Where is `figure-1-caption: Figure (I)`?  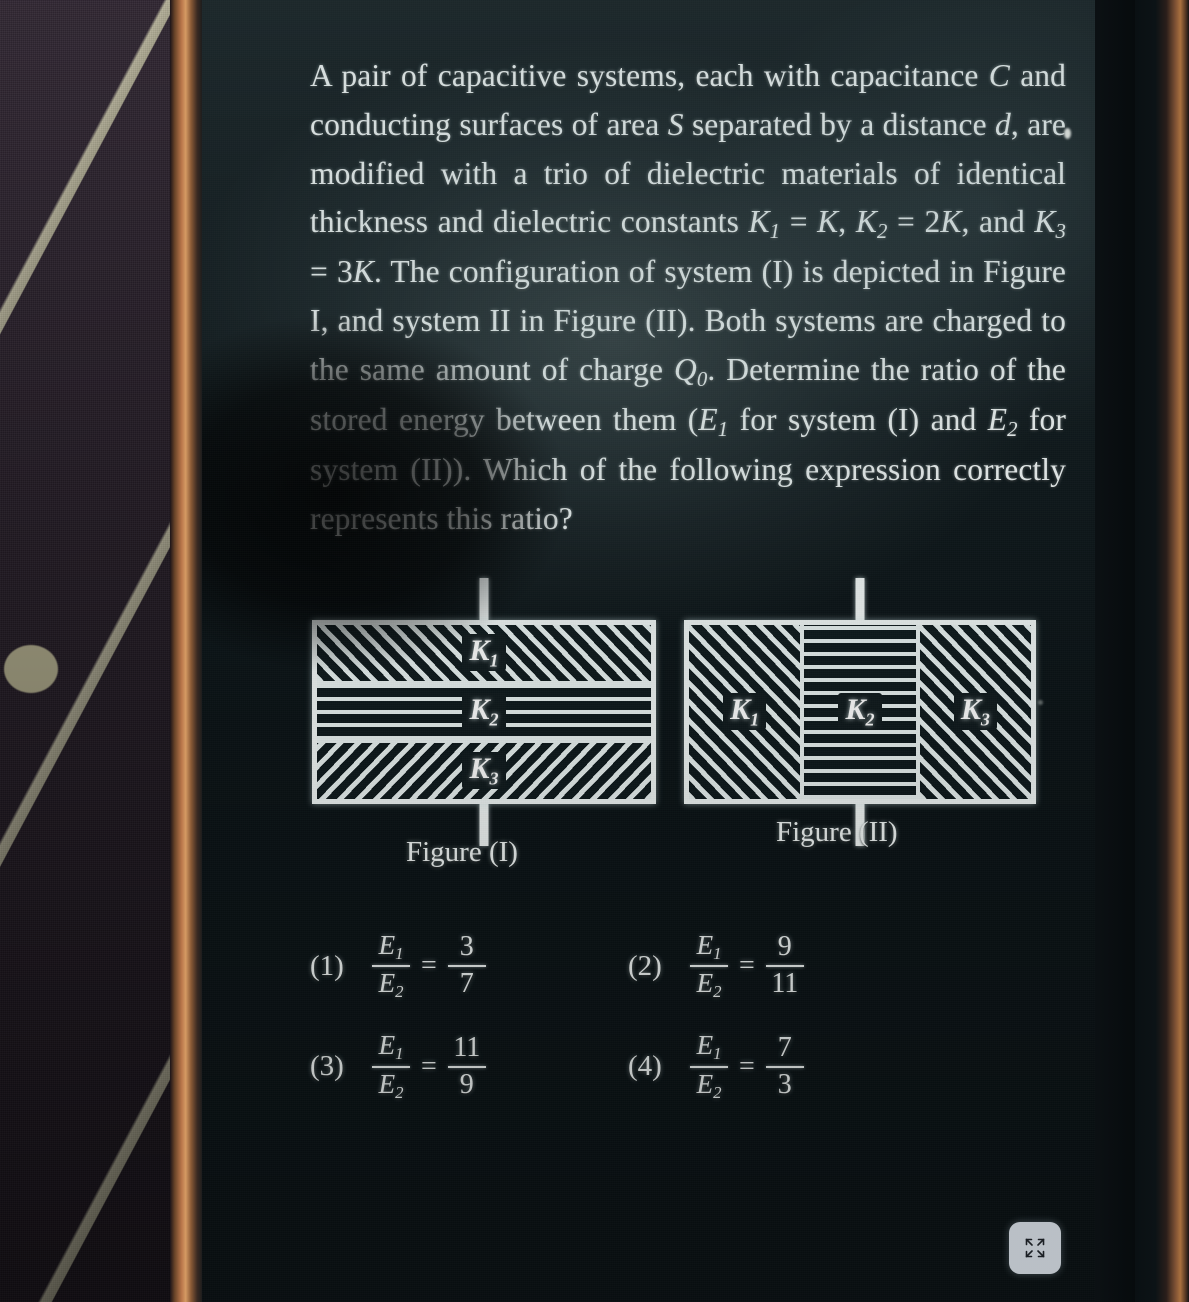 figure-1-caption: Figure (I) is located at coordinates (462, 851).